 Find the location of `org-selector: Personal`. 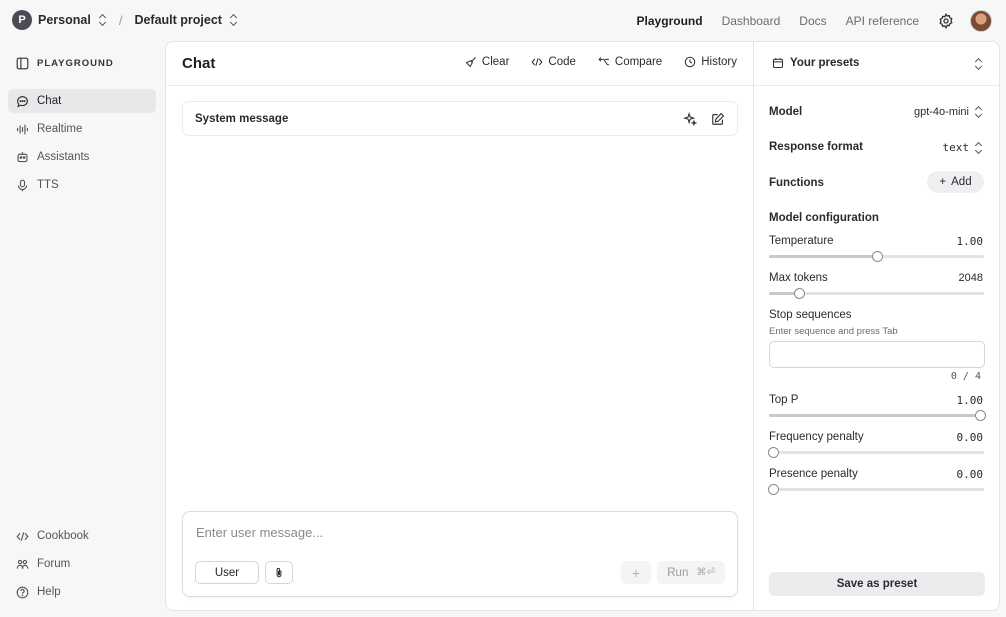

org-selector: Personal is located at coordinates (64, 20).